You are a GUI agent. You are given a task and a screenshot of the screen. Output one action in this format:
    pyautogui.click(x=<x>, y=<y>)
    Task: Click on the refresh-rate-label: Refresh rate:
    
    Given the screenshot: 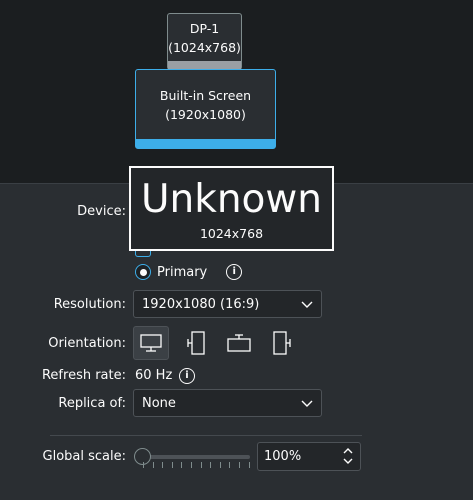 What is the action you would take?
    pyautogui.click(x=83, y=375)
    